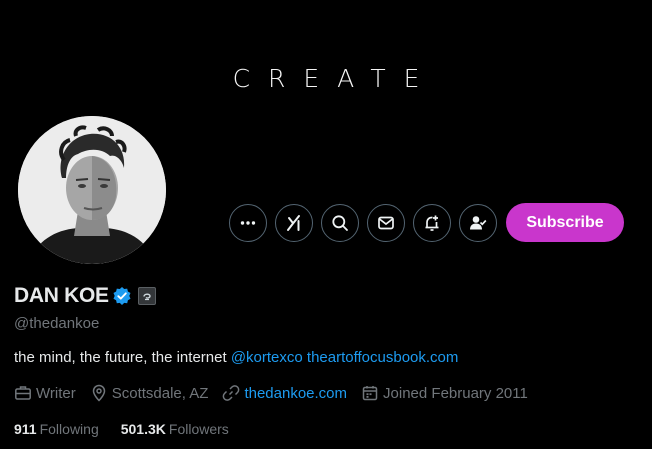  Describe the element at coordinates (69, 429) in the screenshot. I see `following-label: Following` at that location.